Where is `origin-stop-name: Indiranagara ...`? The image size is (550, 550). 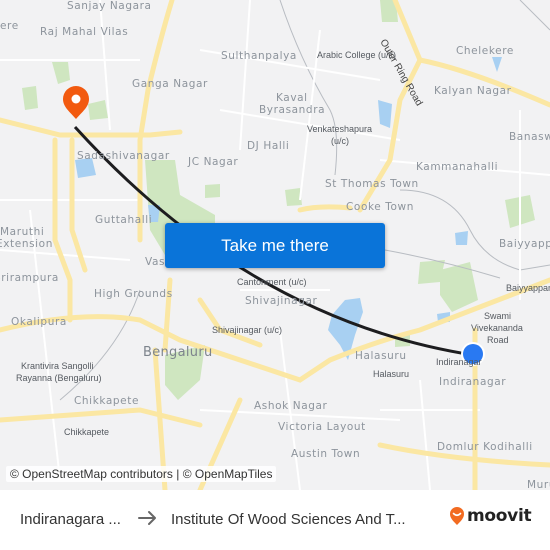
origin-stop-name: Indiranagara ... is located at coordinates (70, 519).